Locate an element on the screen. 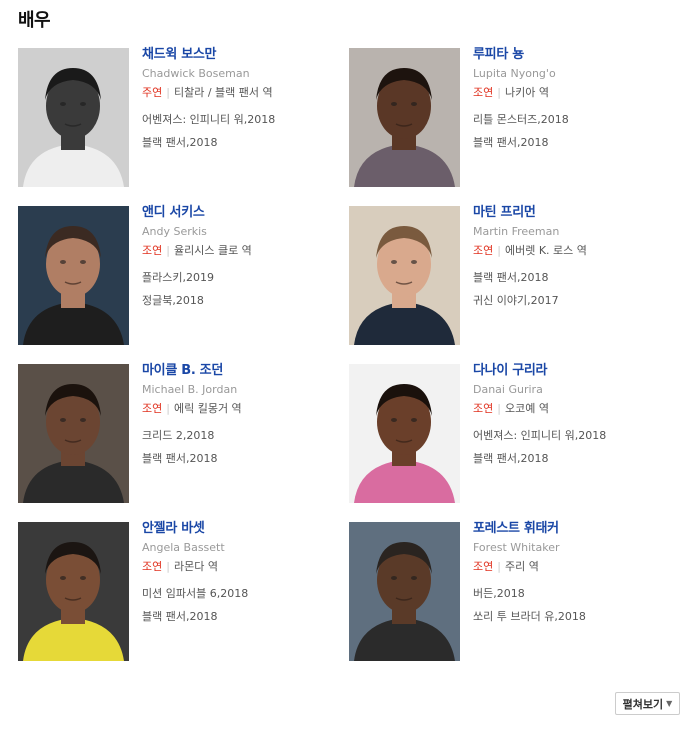 This screenshot has height=735, width=700. filmography-list: 버든,2018 쏘리 투 브라더 유,2018 is located at coordinates (573, 605).